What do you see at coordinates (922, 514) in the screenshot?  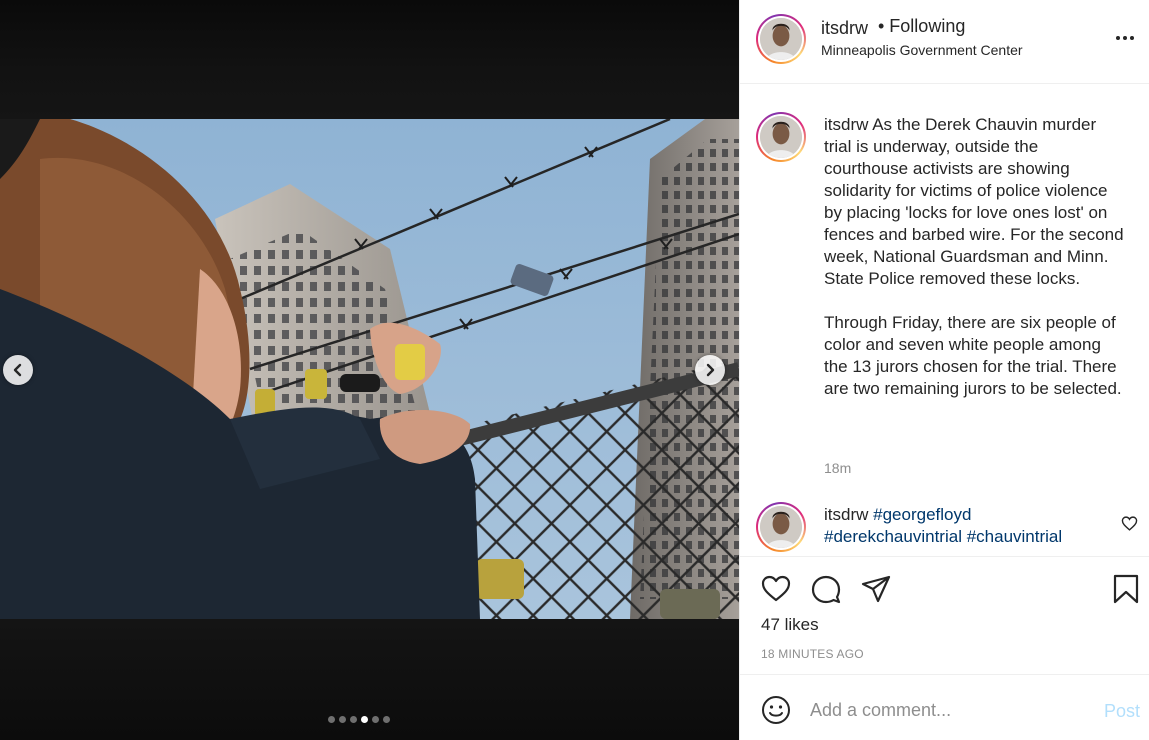 I see `hashtag-link: #georgefloyd` at bounding box center [922, 514].